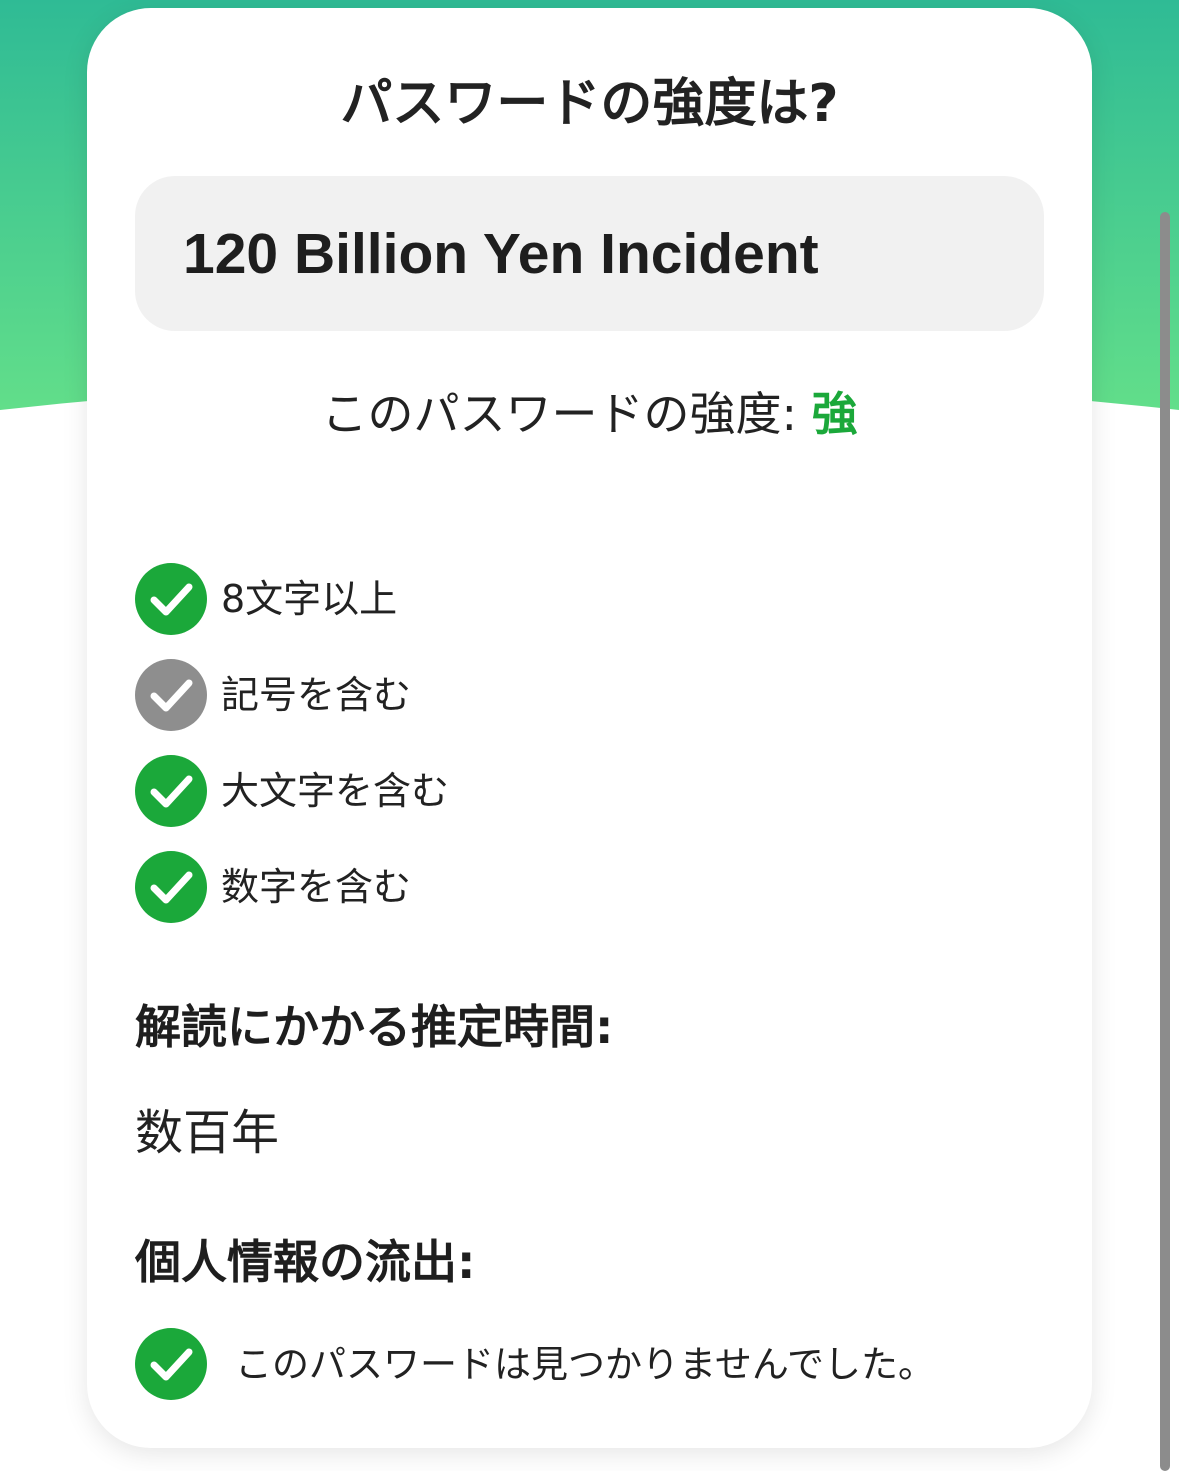 The height and width of the screenshot is (1471, 1179). Describe the element at coordinates (309, 599) in the screenshot. I see `criteria-label: 8文字以上` at that location.